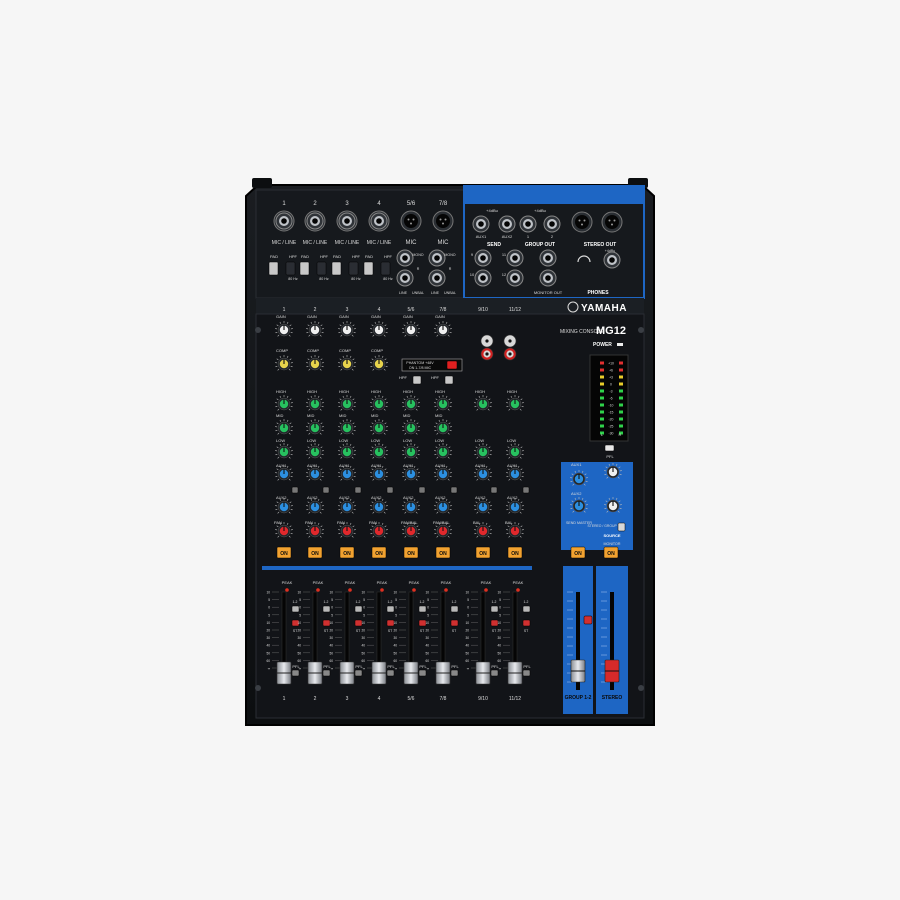  Describe the element at coordinates (411, 221) in the screenshot. I see `xlr-hole` at that location.